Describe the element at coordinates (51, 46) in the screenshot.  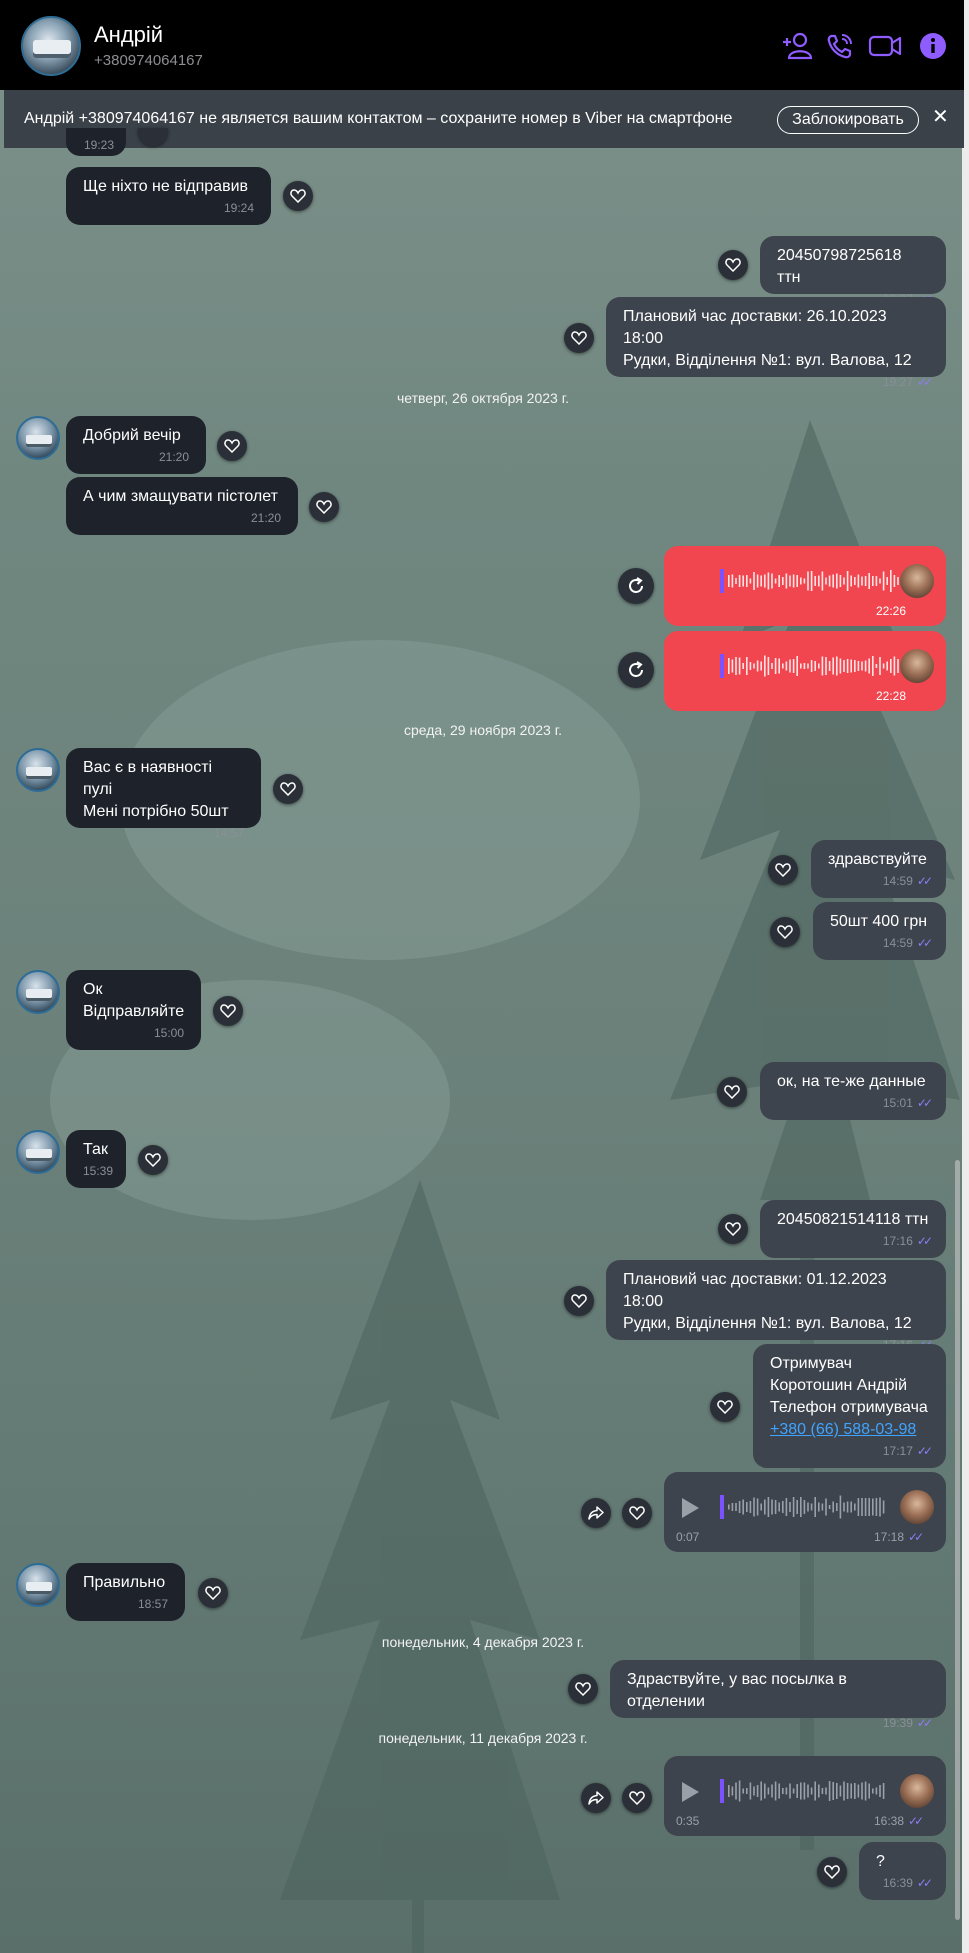
I see `contact-avatar` at that location.